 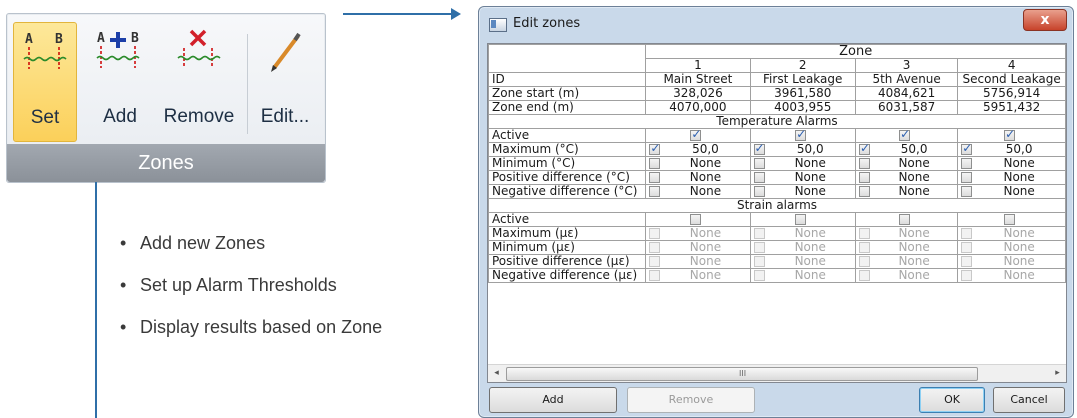 I want to click on zone-number: 1, so click(x=698, y=65).